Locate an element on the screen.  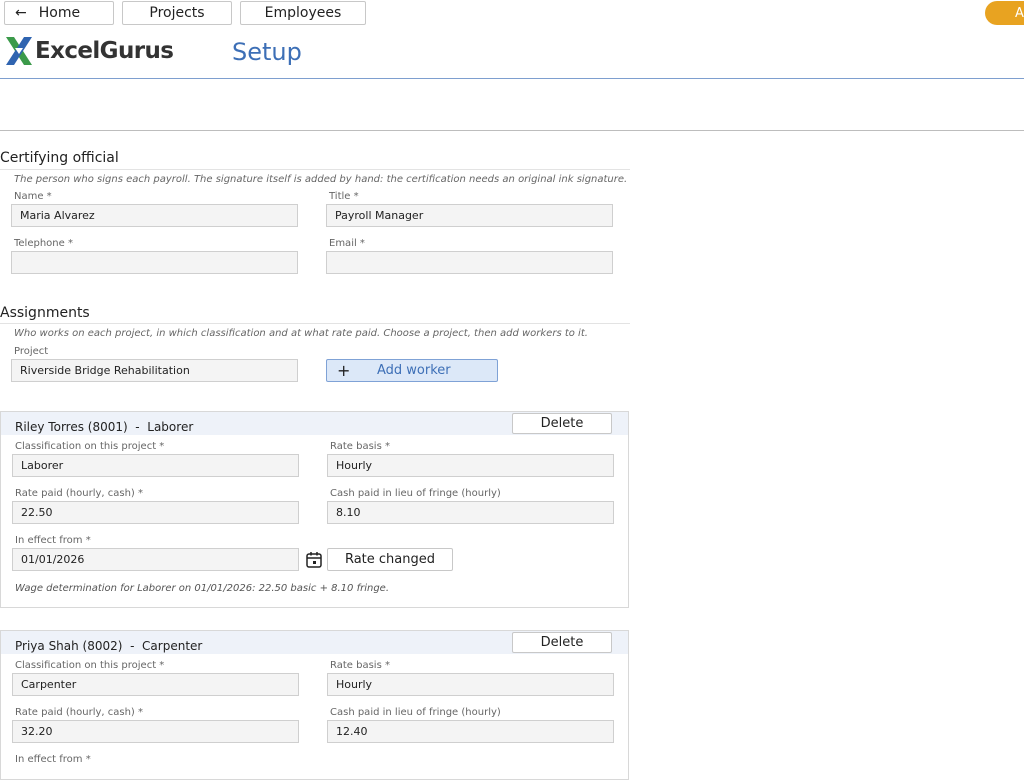
rate-paid-field: 32.20 is located at coordinates (155, 731).